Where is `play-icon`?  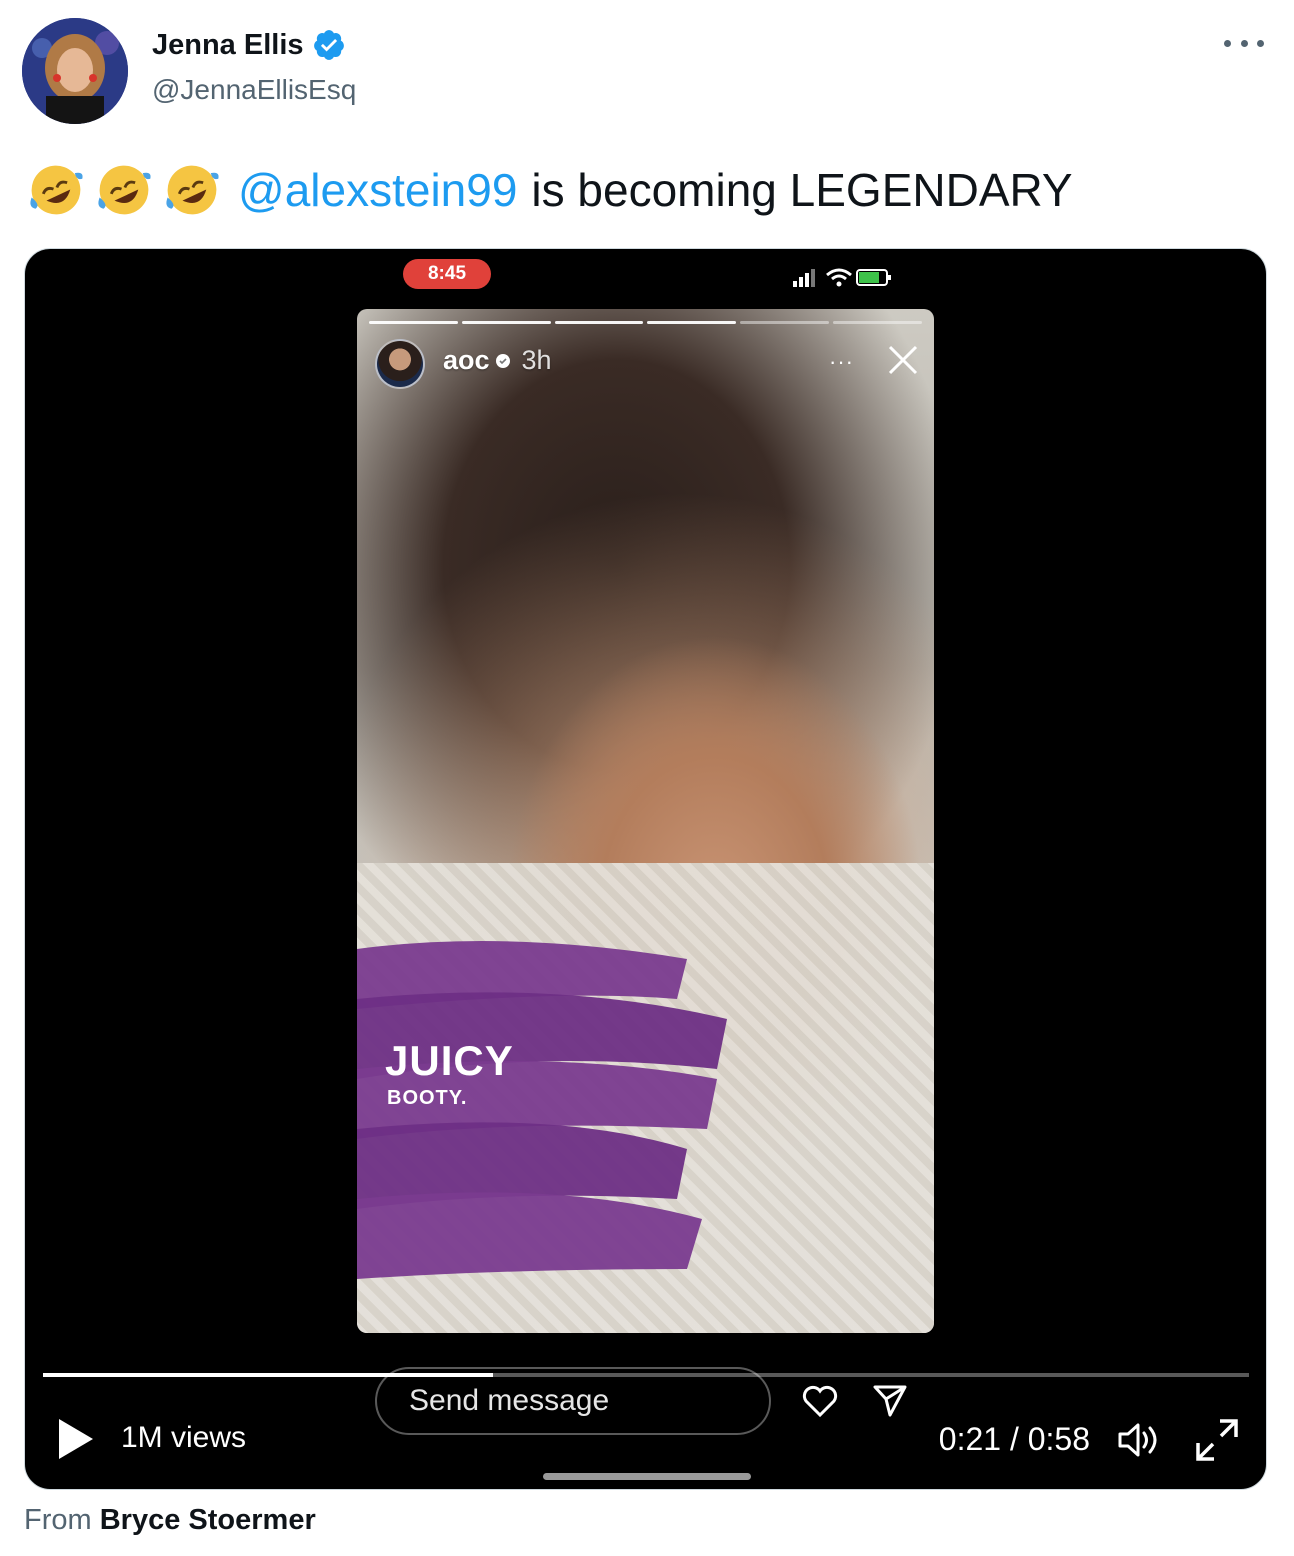
play-icon is located at coordinates (75, 1439).